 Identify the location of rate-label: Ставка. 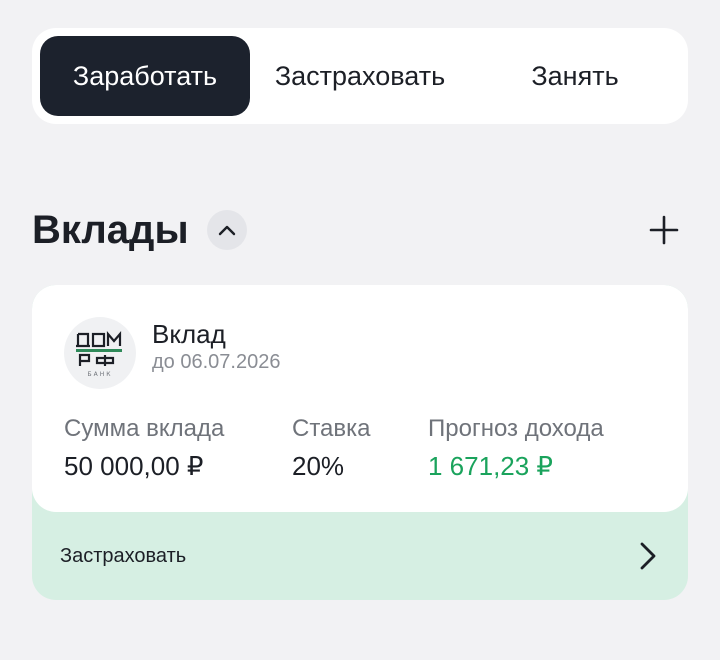
(331, 428).